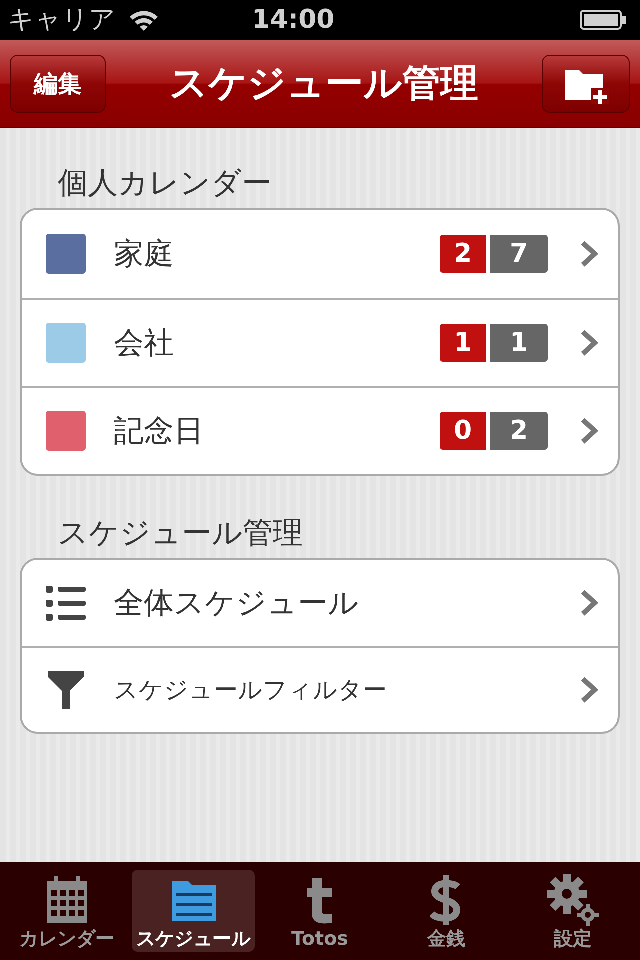  What do you see at coordinates (446, 900) in the screenshot?
I see `dollar-icon` at bounding box center [446, 900].